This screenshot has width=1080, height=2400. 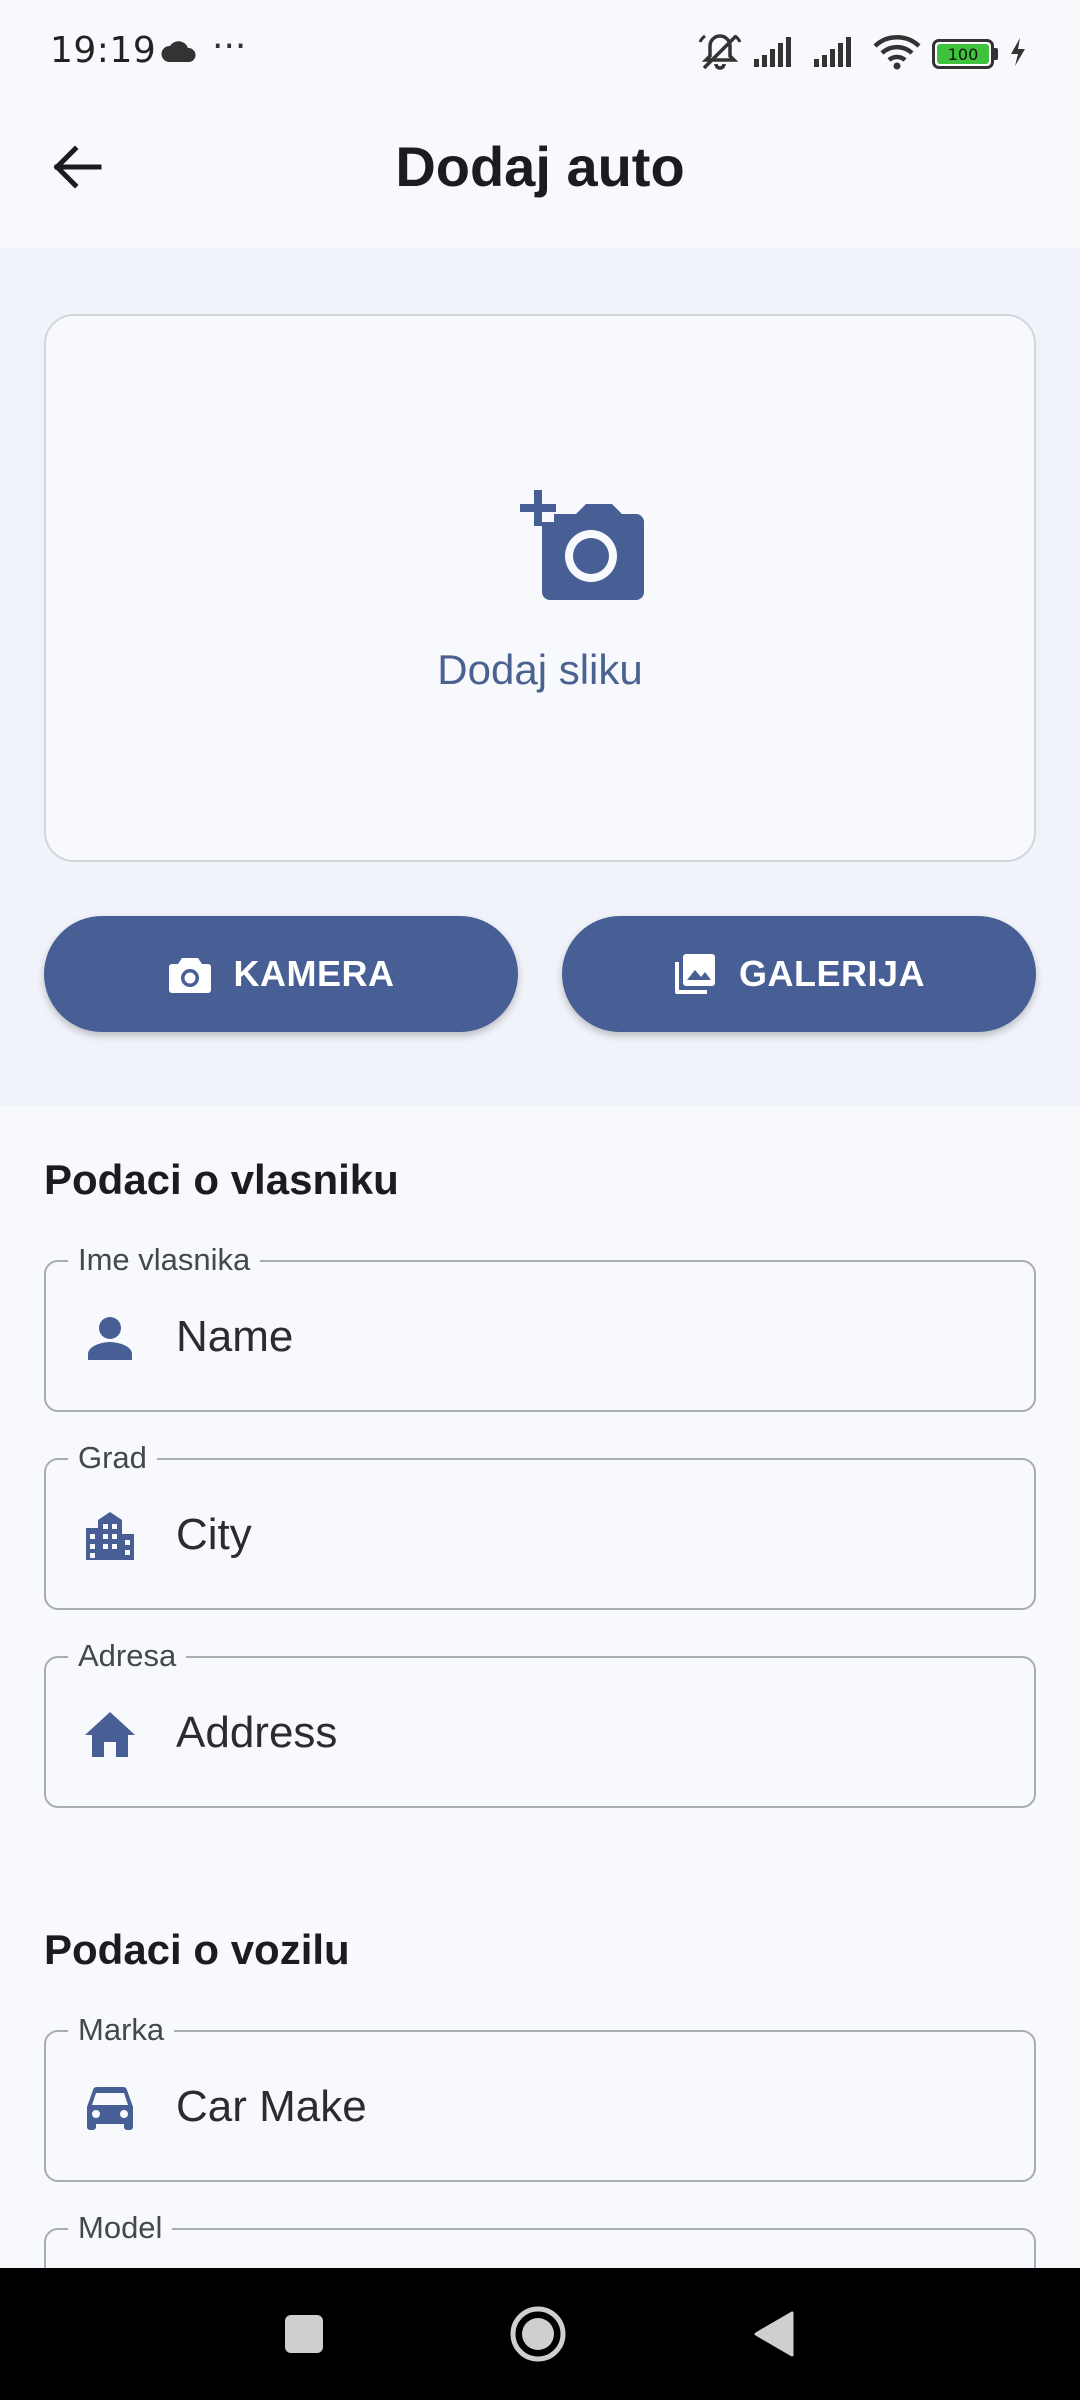 I want to click on vehicle-section-title: Podaci o vozilu, so click(x=197, y=1949).